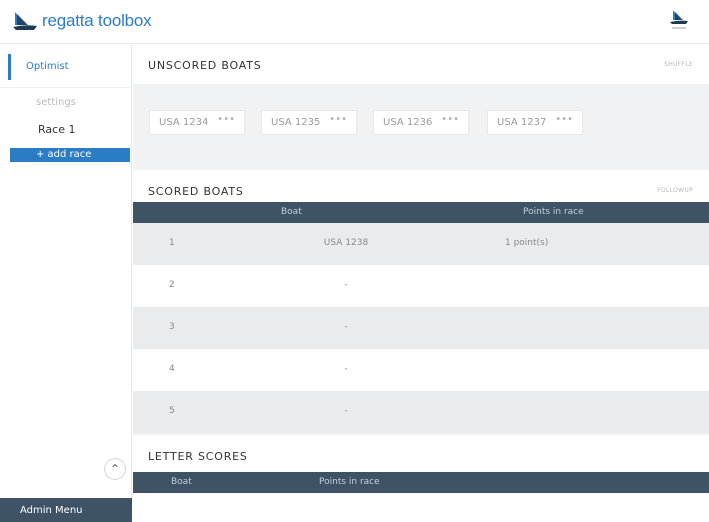 Image resolution: width=709 pixels, height=522 pixels. I want to click on add-race-button: + add race, so click(70, 155).